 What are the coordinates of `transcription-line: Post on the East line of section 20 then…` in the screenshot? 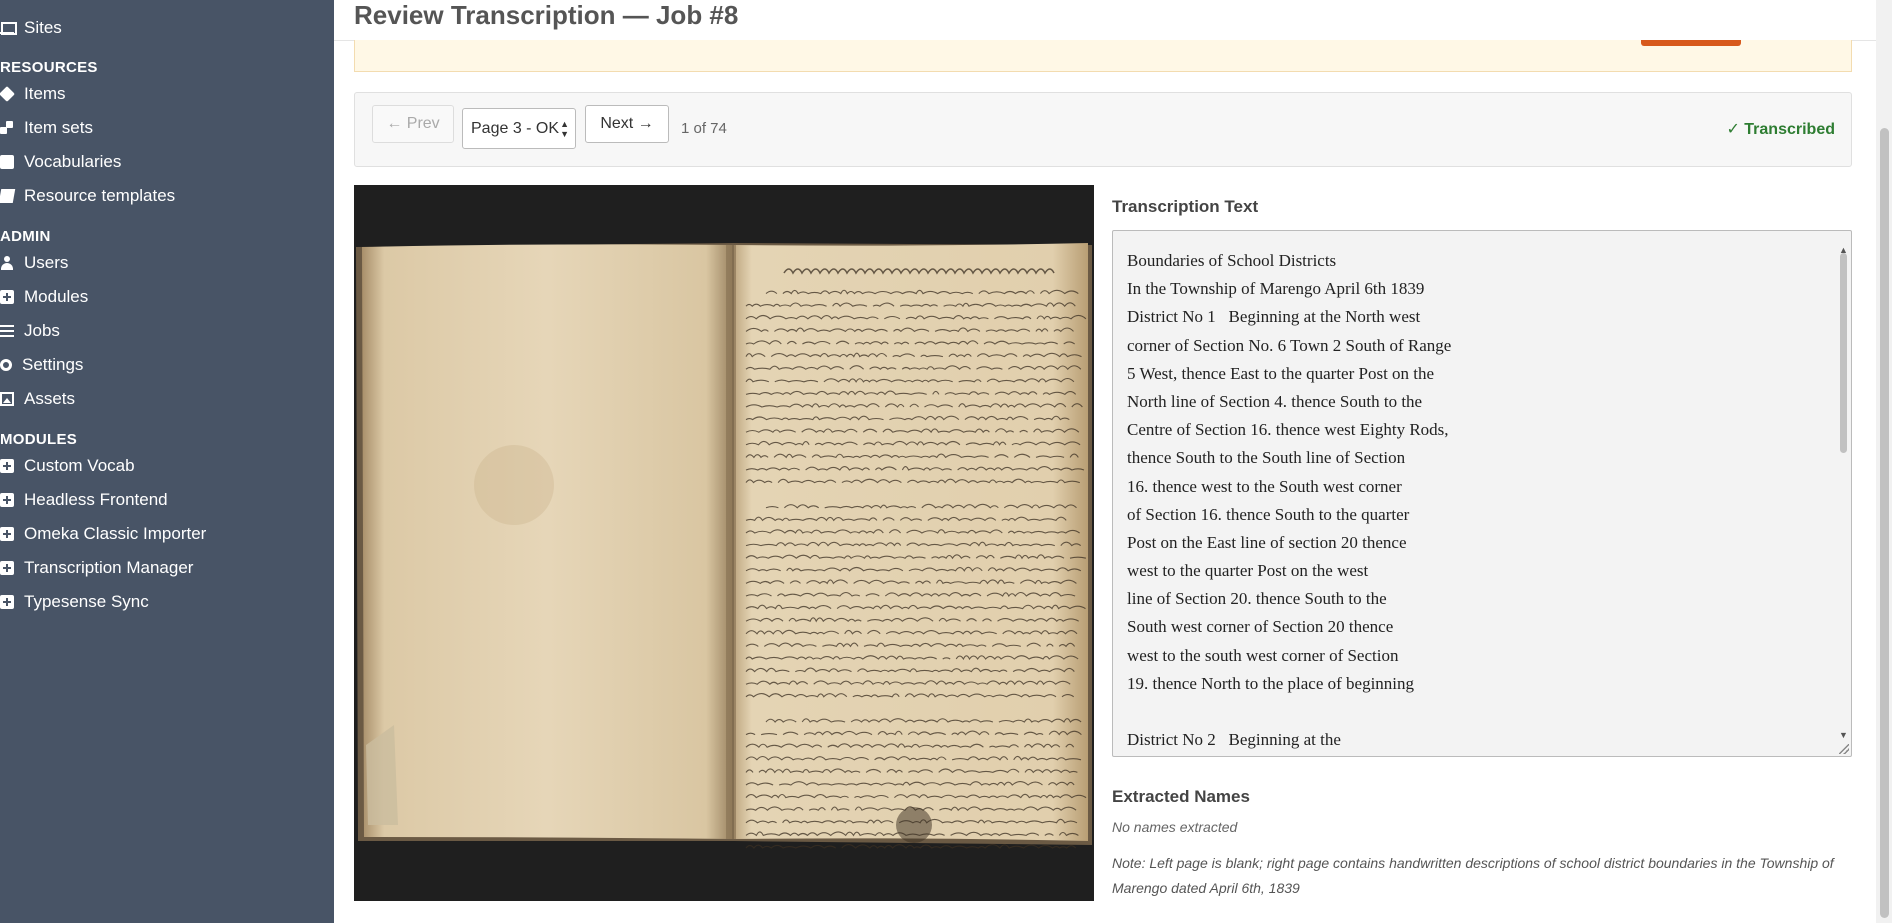 It's located at (1267, 542).